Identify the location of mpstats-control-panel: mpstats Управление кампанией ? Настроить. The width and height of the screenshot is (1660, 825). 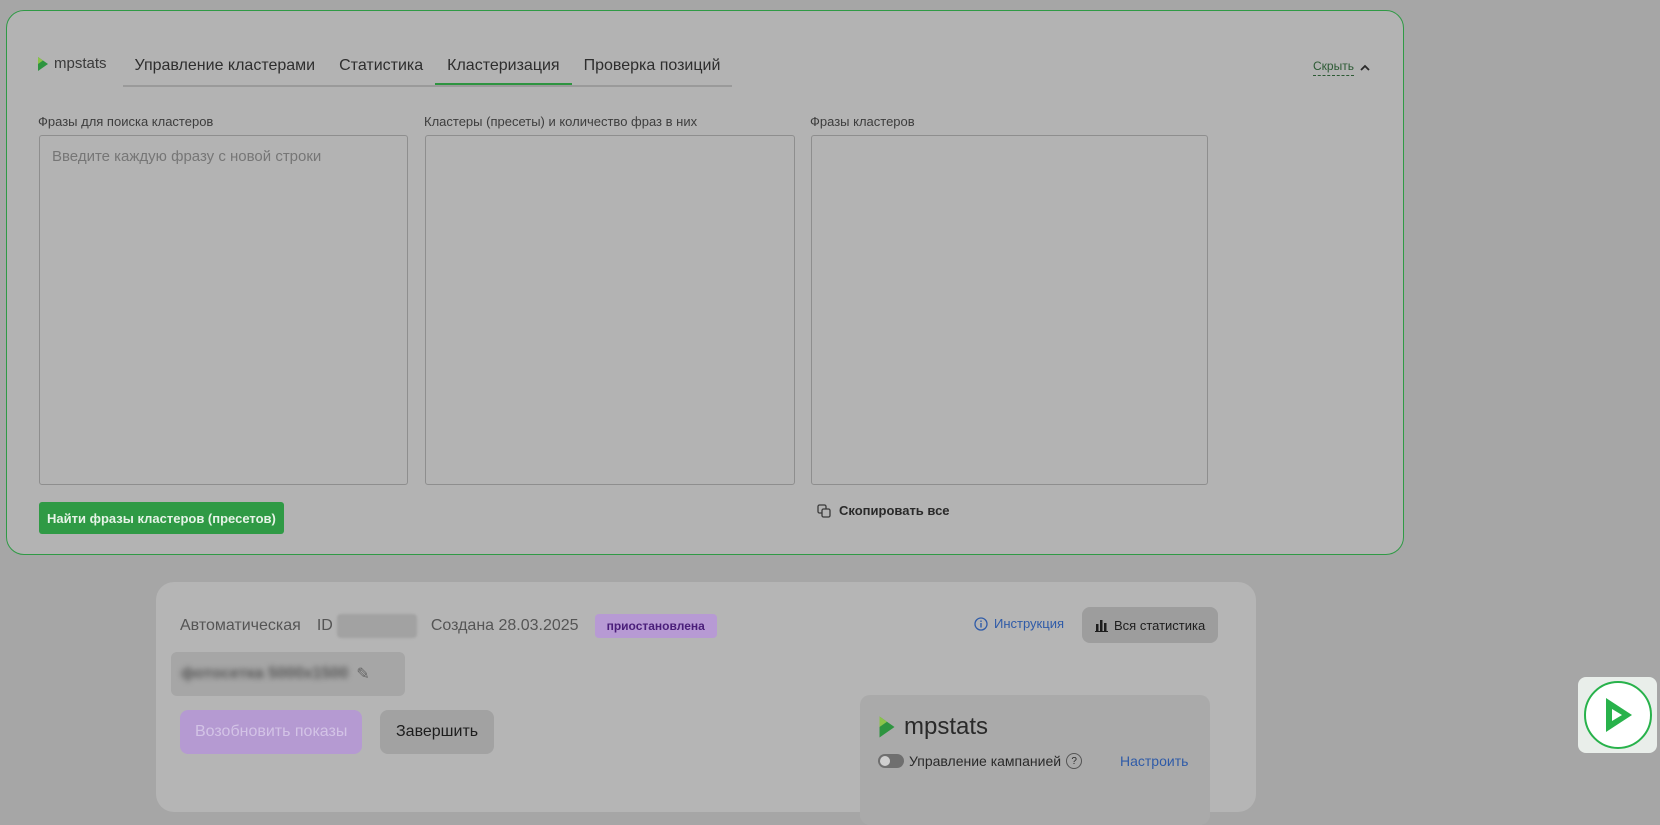
(1035, 760).